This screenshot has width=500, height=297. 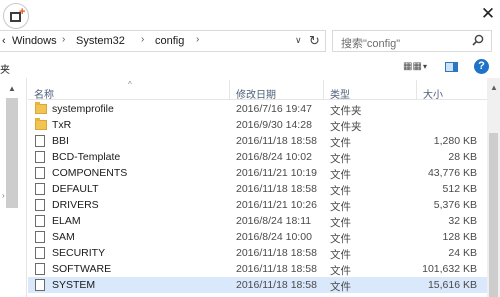 I want to click on file-row: DEFAULT 2016/11/18 18:58 文件 512 KB, so click(x=257, y=189).